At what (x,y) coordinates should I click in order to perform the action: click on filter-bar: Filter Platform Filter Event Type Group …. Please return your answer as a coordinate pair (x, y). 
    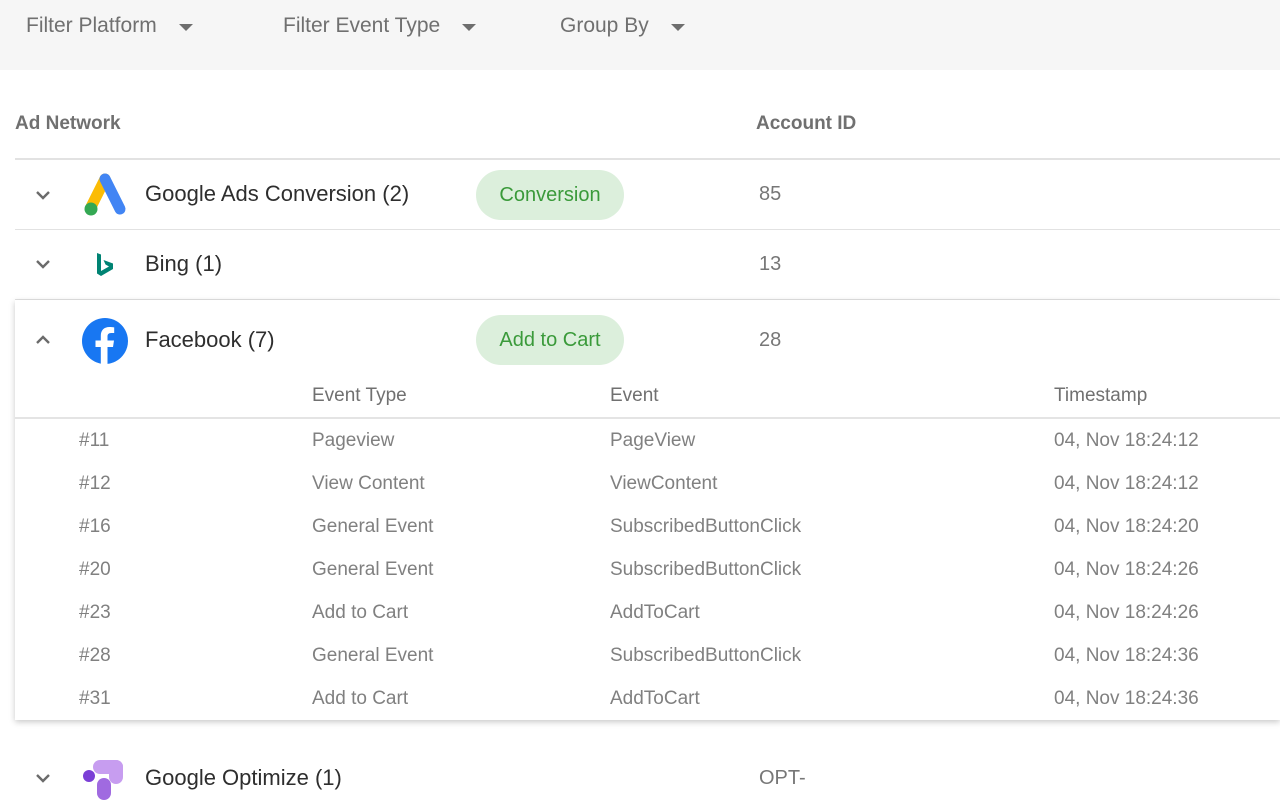
    Looking at the image, I should click on (640, 35).